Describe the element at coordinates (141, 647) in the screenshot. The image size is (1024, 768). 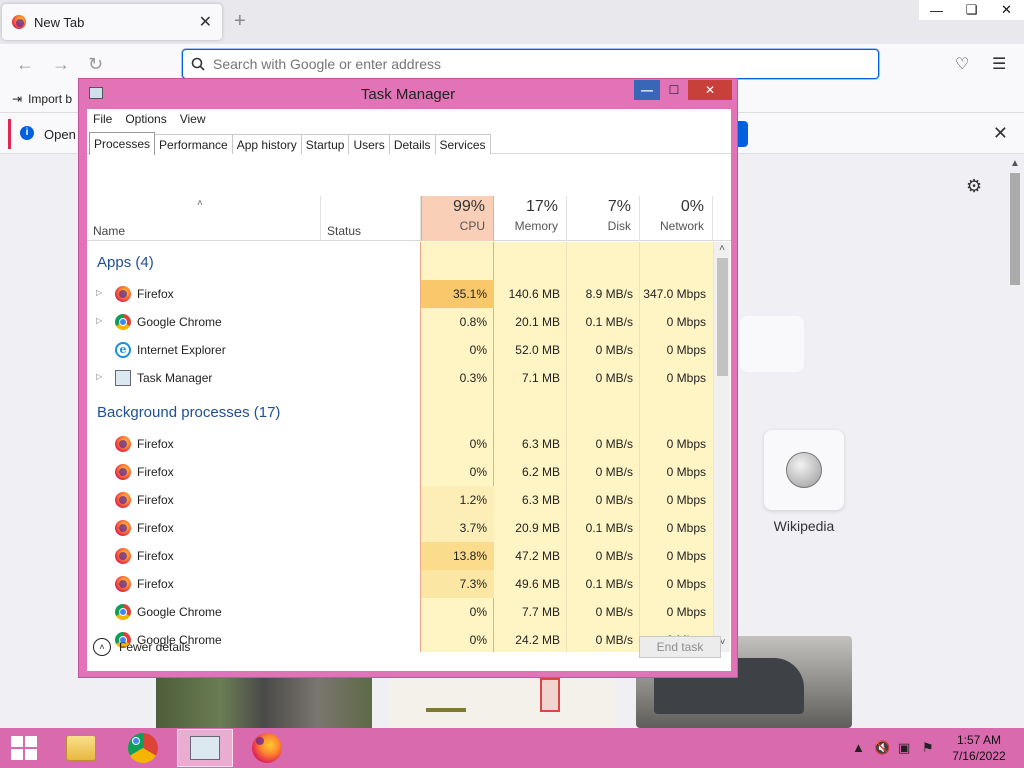
I see `fewer-details-button: ˄ Fewer details` at that location.